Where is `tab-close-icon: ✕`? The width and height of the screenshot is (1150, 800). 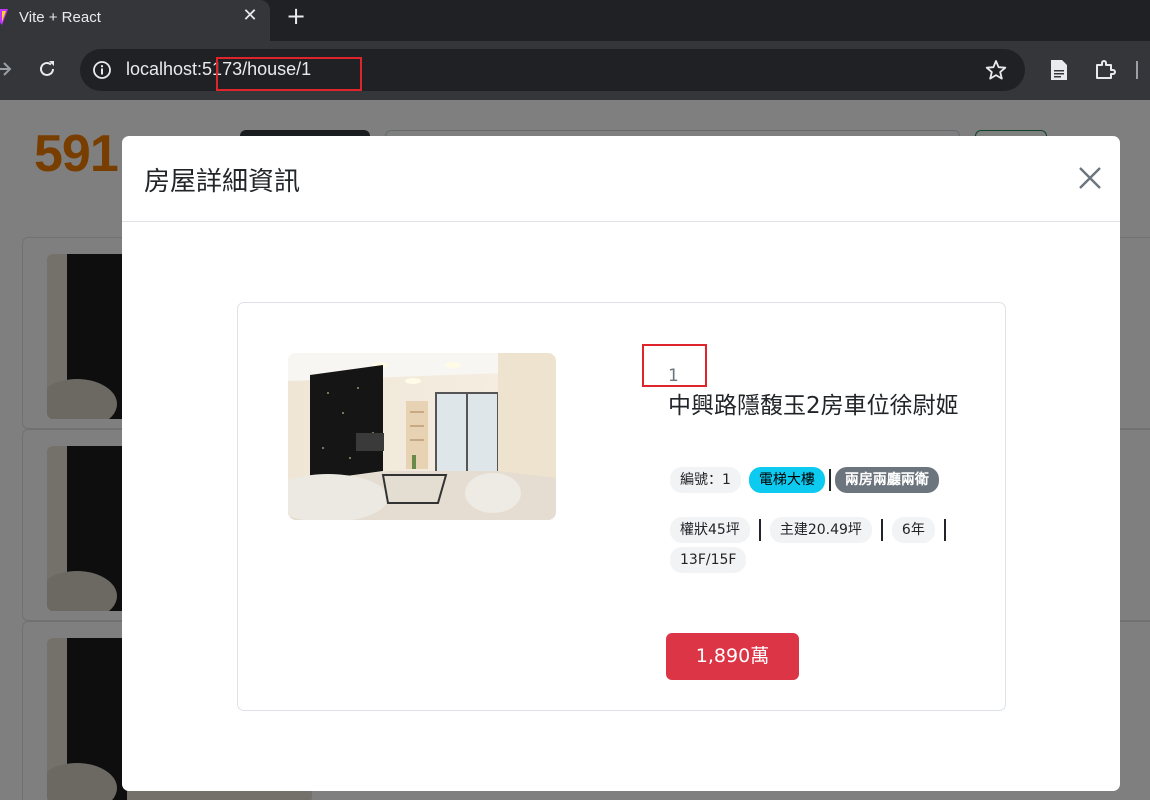
tab-close-icon: ✕ is located at coordinates (250, 16).